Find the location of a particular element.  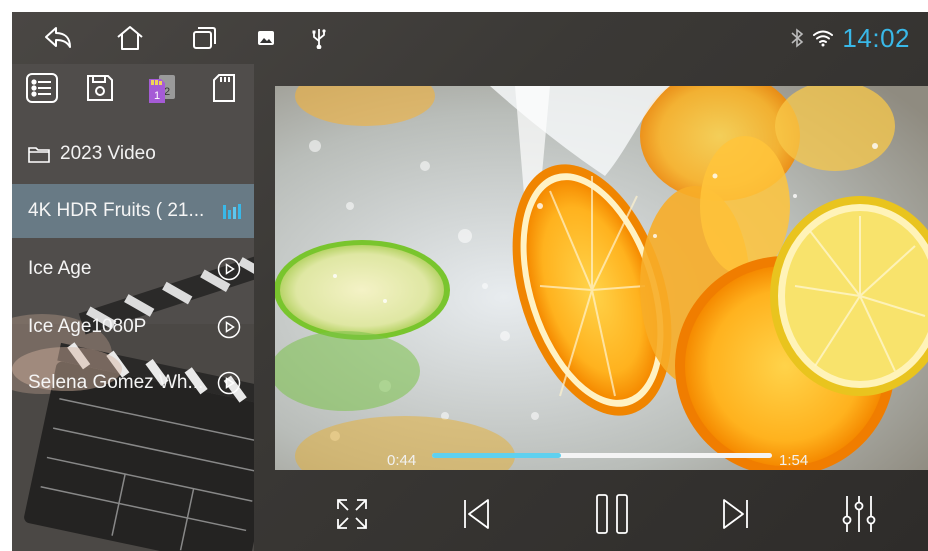

sd-card-icon is located at coordinates (224, 88).